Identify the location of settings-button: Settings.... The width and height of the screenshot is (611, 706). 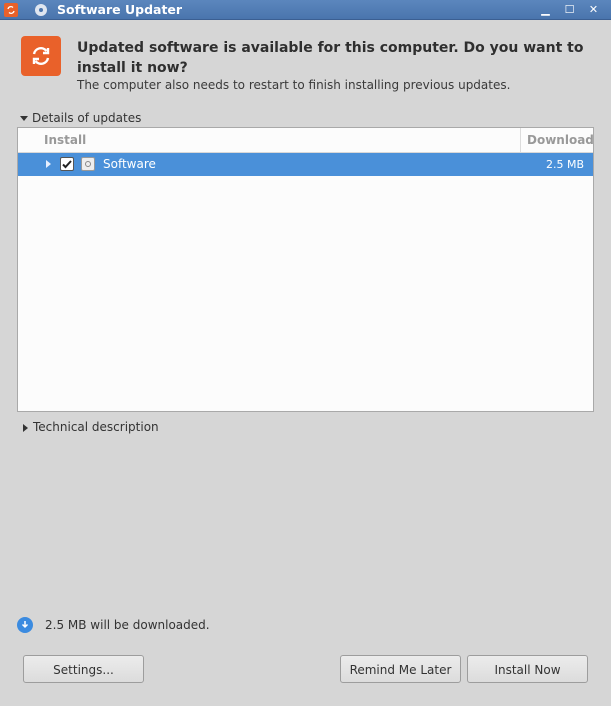
(83, 669).